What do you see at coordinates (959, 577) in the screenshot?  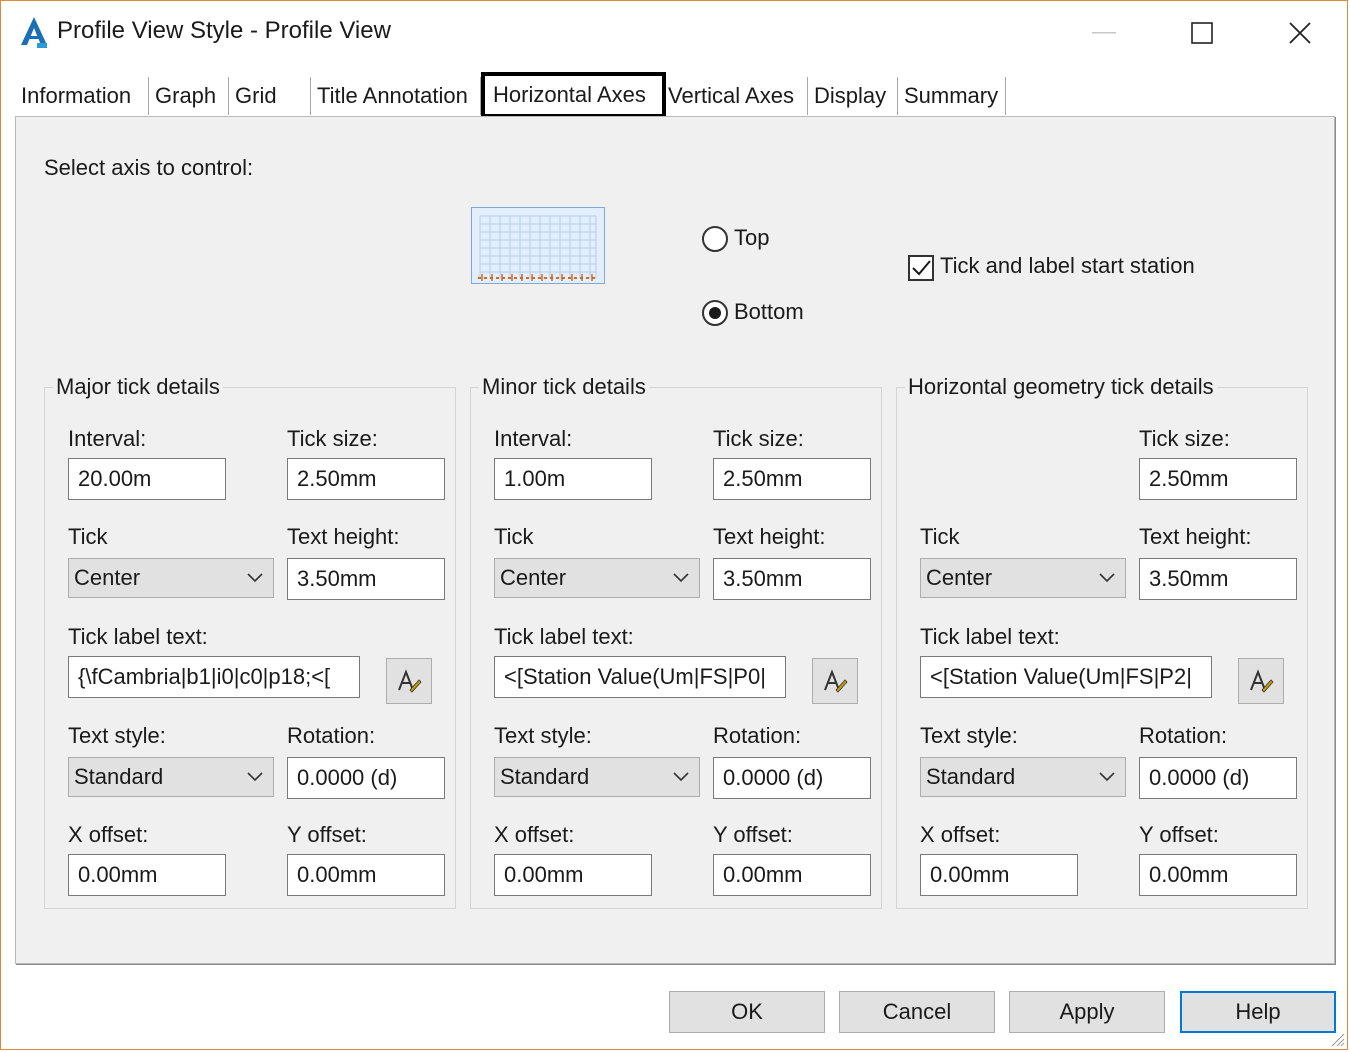 I see `geometry-tick-value: Center` at bounding box center [959, 577].